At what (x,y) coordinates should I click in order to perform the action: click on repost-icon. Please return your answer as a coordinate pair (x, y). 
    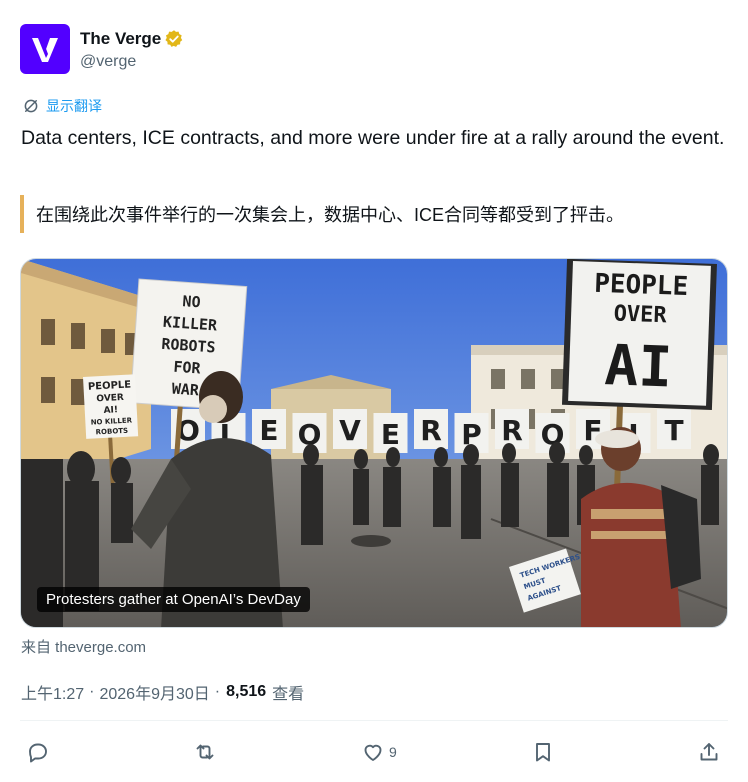
    Looking at the image, I should click on (205, 752).